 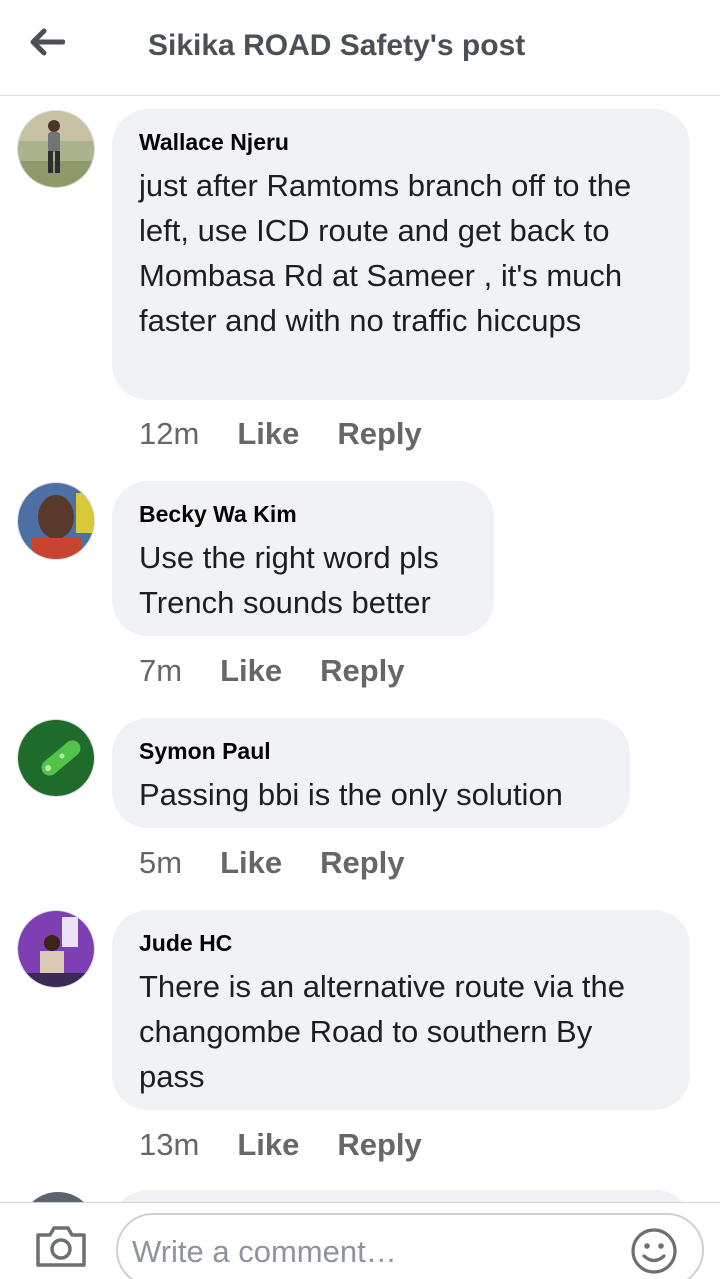 What do you see at coordinates (400, 943) in the screenshot?
I see `comment-author: Jude HC` at bounding box center [400, 943].